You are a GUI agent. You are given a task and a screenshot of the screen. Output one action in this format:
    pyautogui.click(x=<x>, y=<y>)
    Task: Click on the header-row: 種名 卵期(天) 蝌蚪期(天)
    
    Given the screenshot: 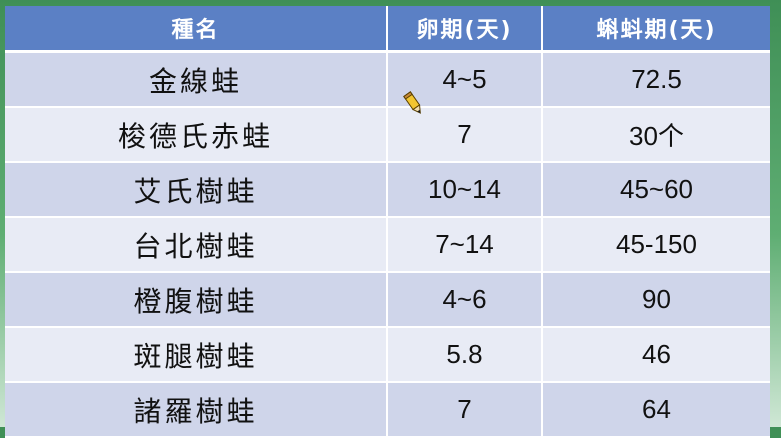 What is the action you would take?
    pyautogui.click(x=387, y=29)
    